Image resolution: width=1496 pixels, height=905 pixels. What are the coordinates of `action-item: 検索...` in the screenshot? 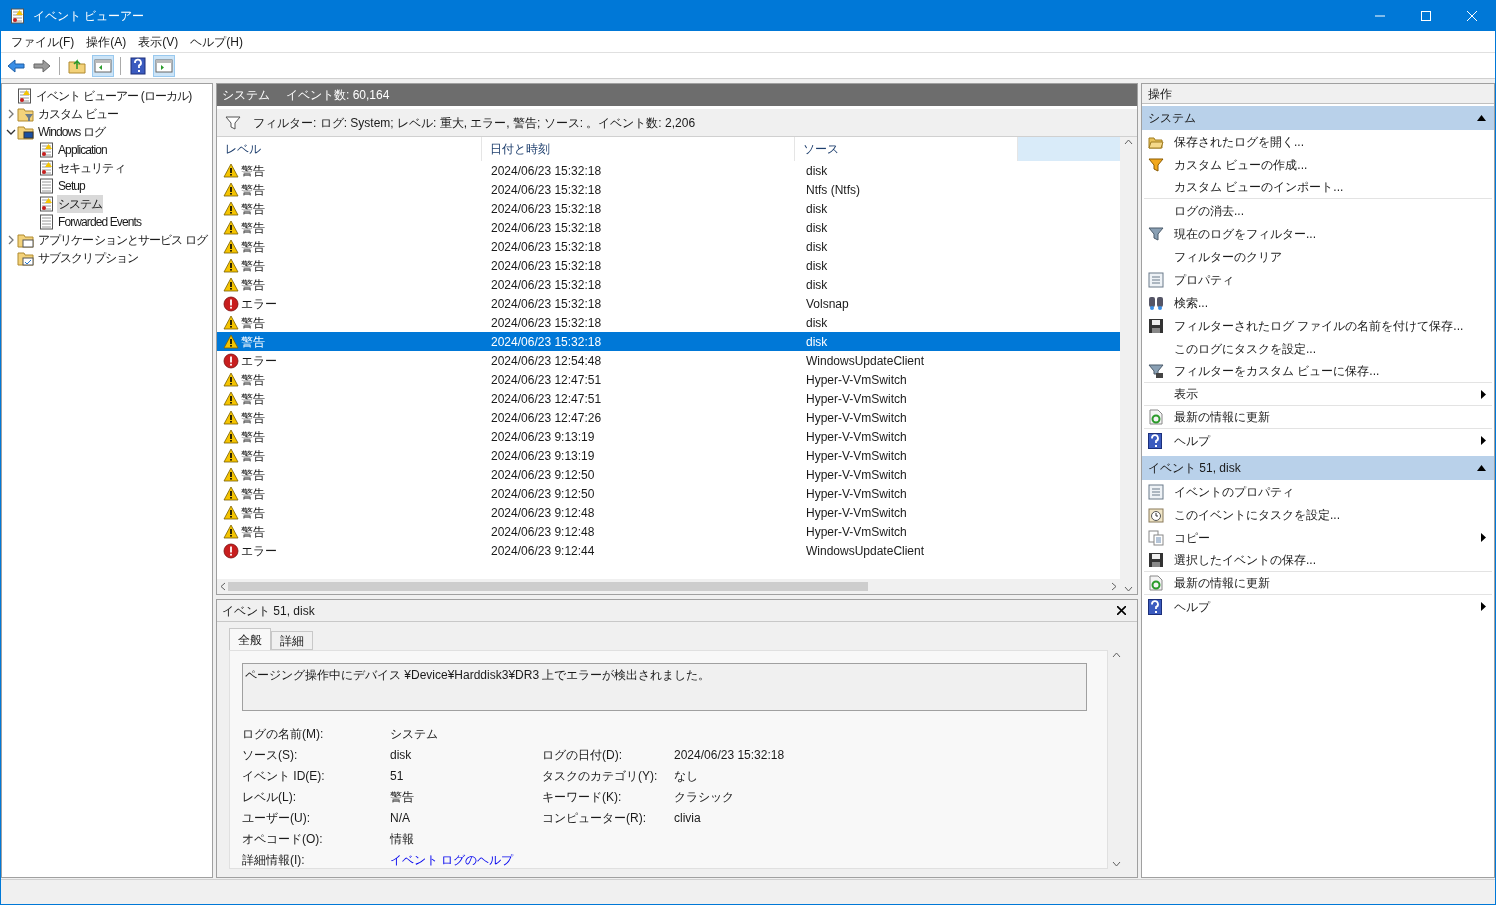 It's located at (1318, 302).